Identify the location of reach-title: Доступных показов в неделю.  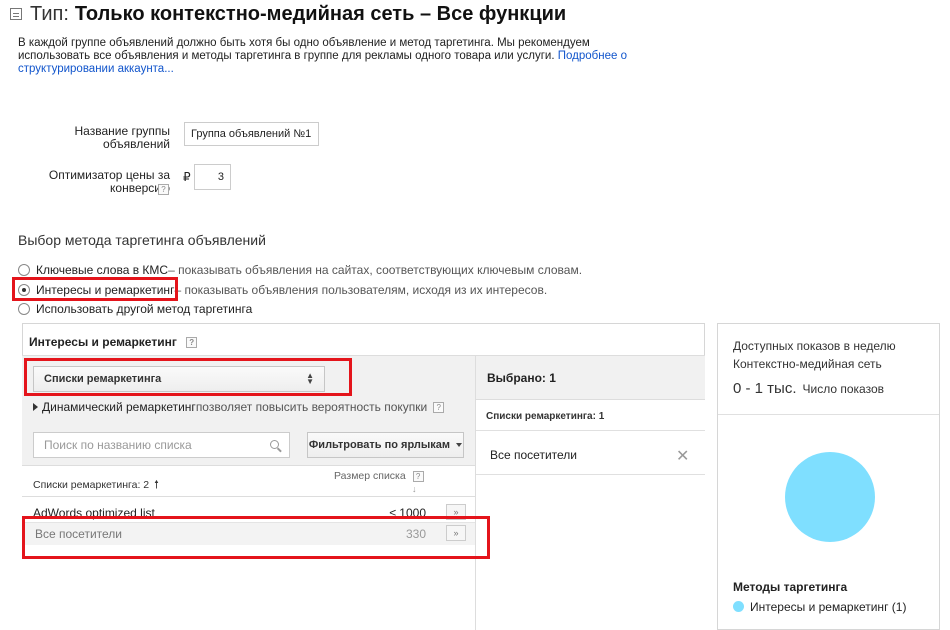
(814, 346).